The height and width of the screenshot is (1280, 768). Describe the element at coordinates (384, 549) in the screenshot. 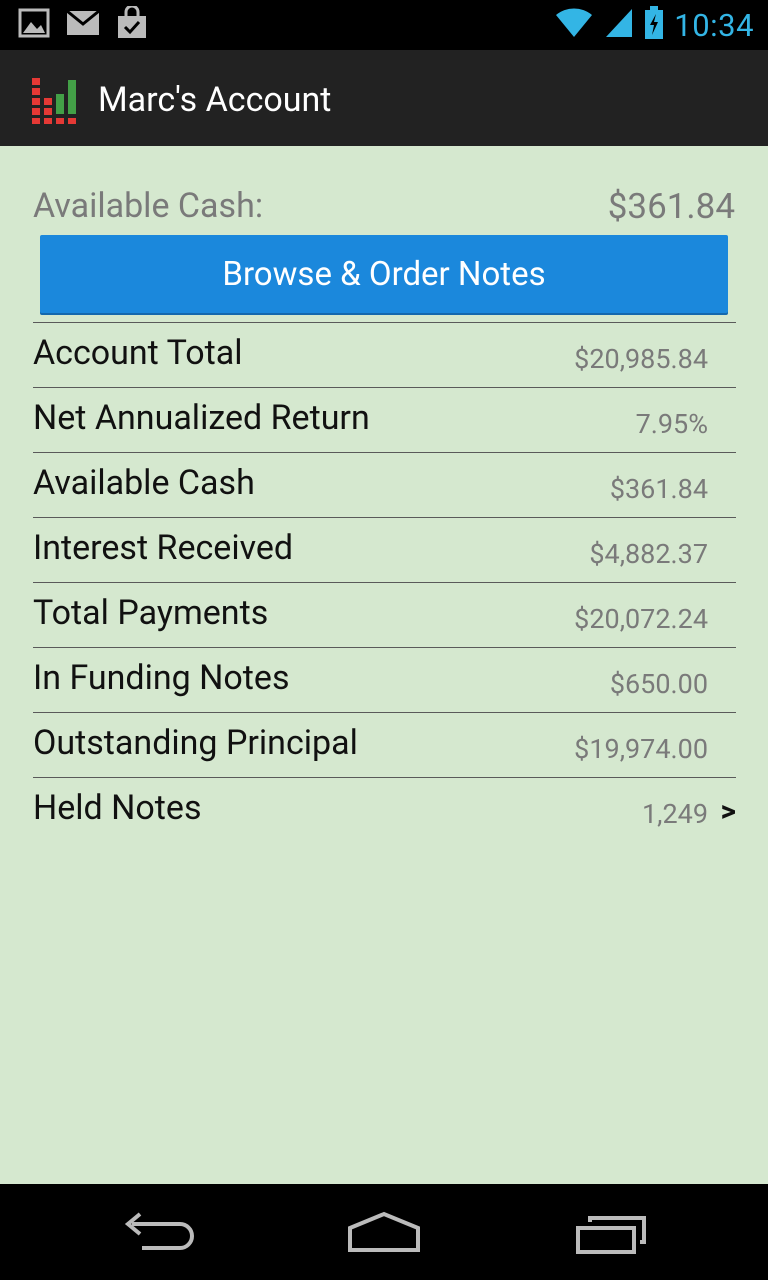

I see `stat-row-interest-received: Interest Received $4,882.37` at that location.